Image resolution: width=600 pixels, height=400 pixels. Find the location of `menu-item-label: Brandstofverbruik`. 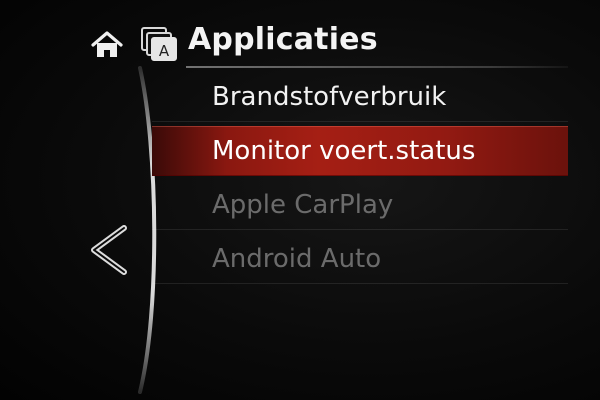

menu-item-label: Brandstofverbruik is located at coordinates (329, 97).